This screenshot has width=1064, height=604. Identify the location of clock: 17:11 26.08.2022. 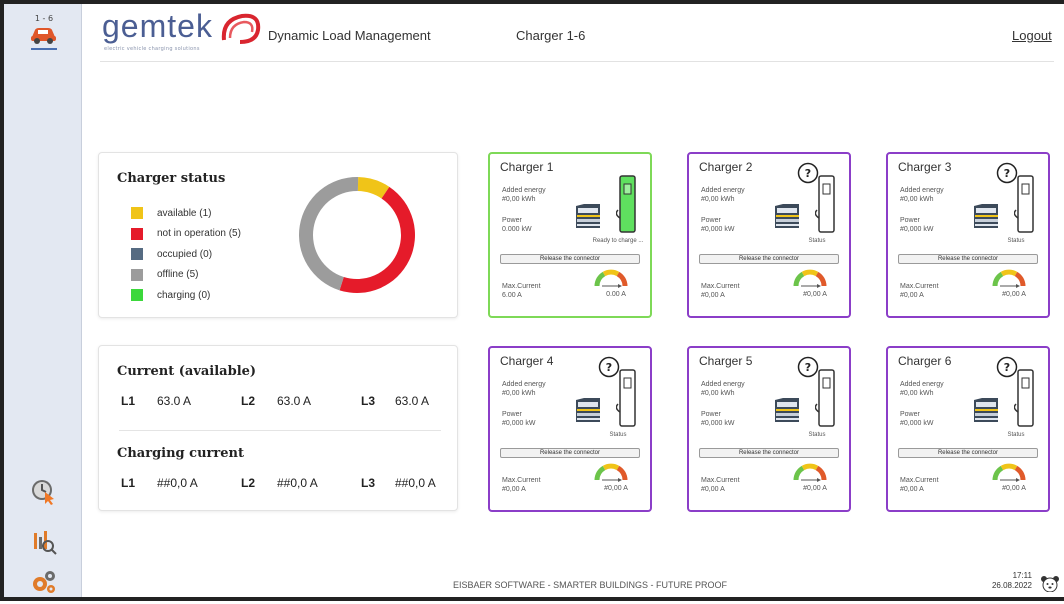
(1010, 581).